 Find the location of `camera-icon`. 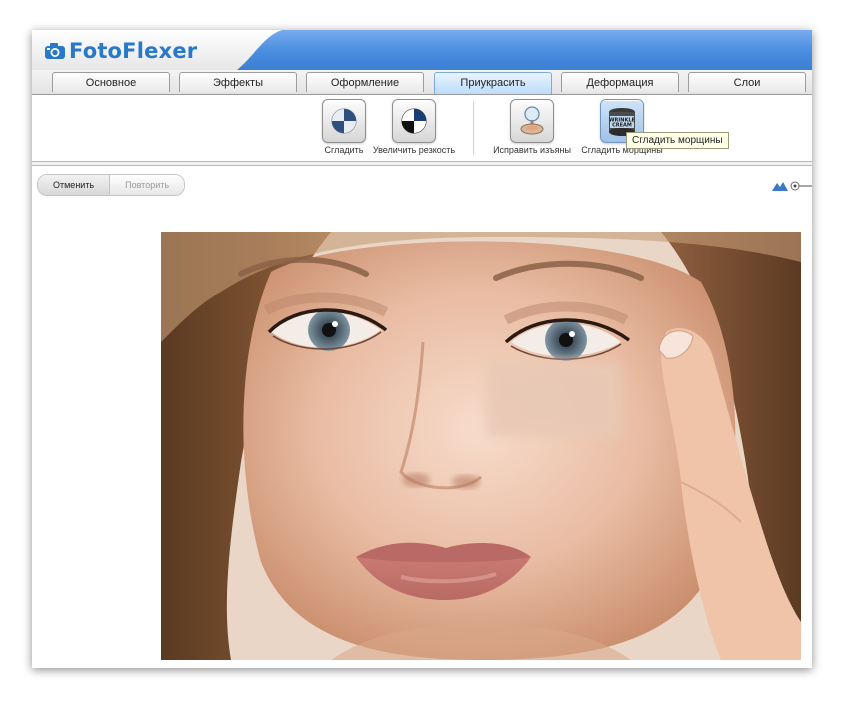

camera-icon is located at coordinates (55, 51).